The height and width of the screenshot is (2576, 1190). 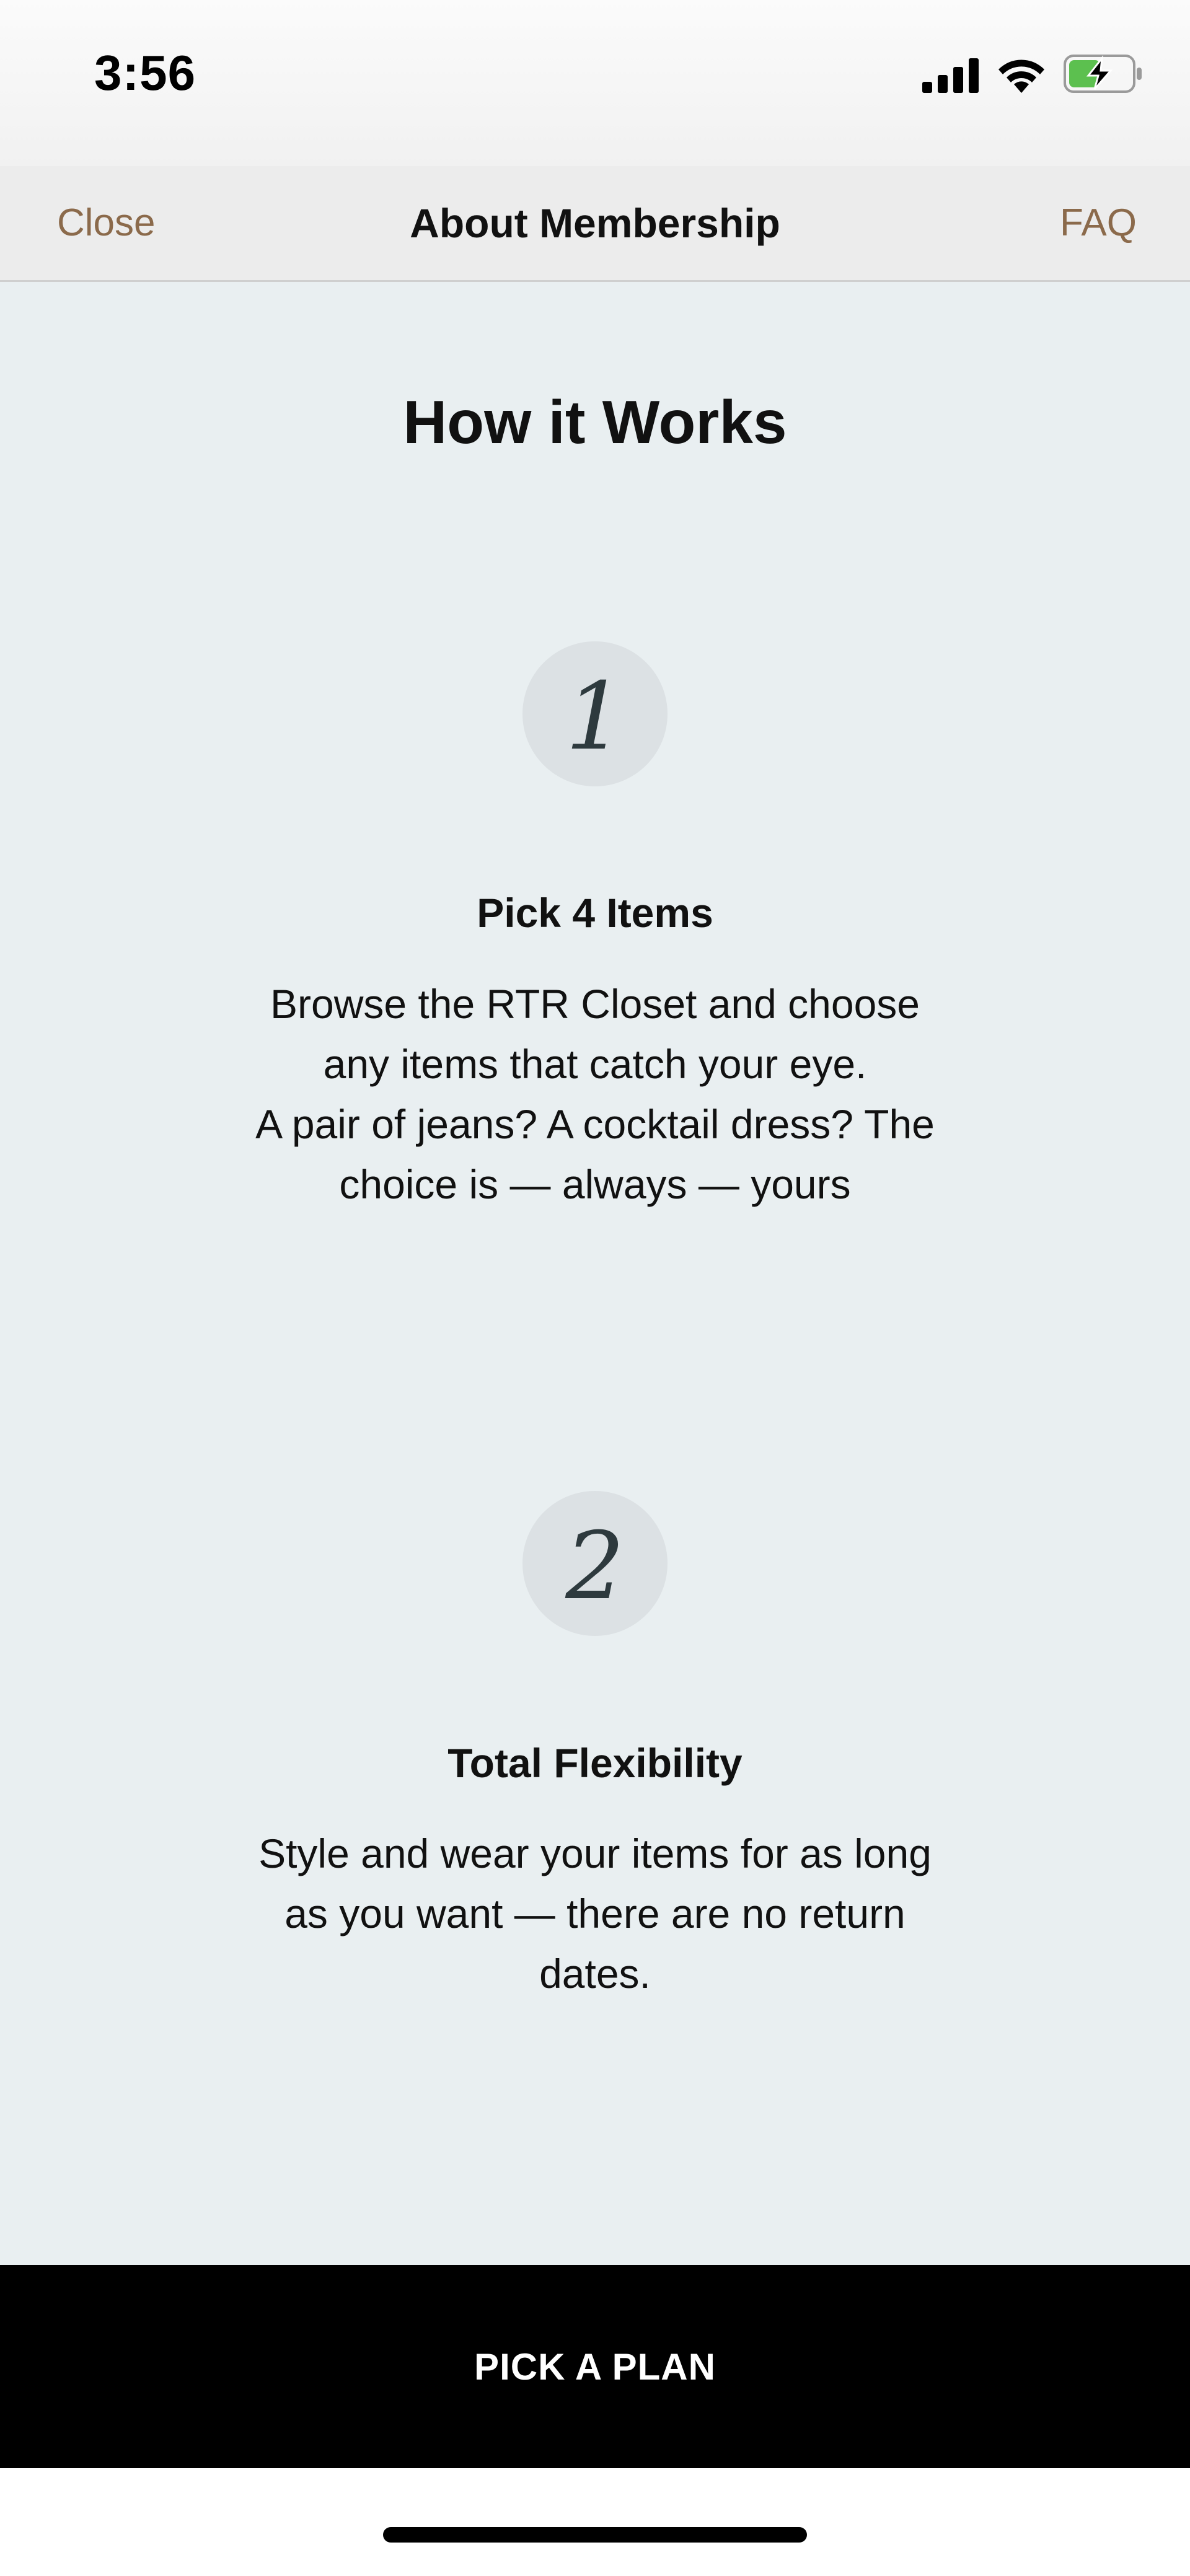 What do you see at coordinates (950, 75) in the screenshot?
I see `signal-icon` at bounding box center [950, 75].